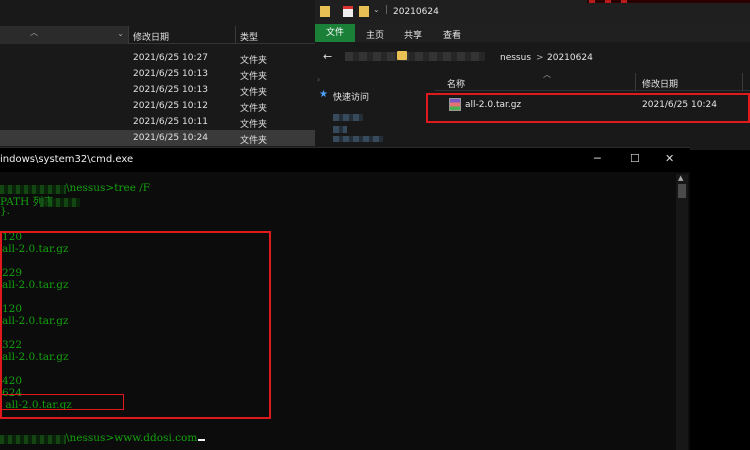 This screenshot has width=750, height=450. What do you see at coordinates (327, 56) in the screenshot?
I see `back-arrow-icon: ←` at bounding box center [327, 56].